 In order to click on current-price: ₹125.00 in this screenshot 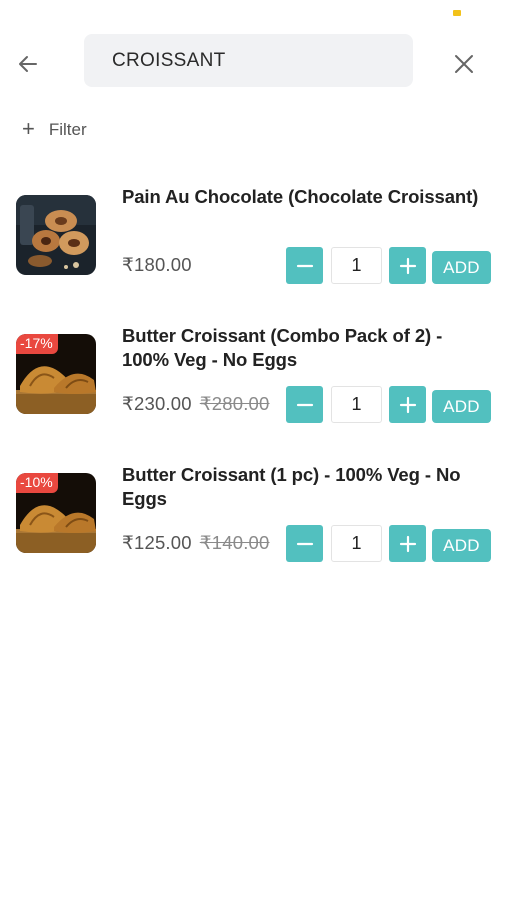, I will do `click(157, 542)`.